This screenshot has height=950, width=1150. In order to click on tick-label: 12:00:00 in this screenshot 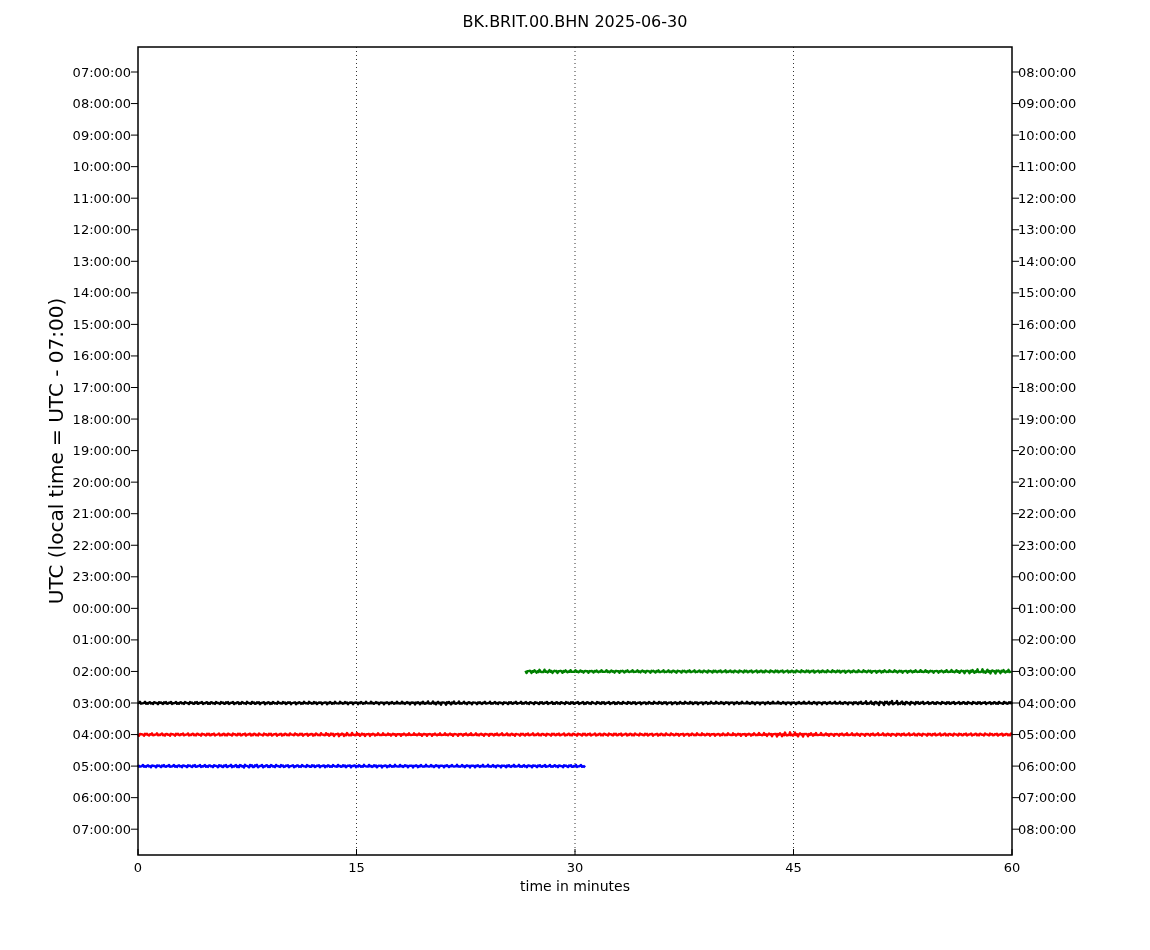, I will do `click(101, 230)`.